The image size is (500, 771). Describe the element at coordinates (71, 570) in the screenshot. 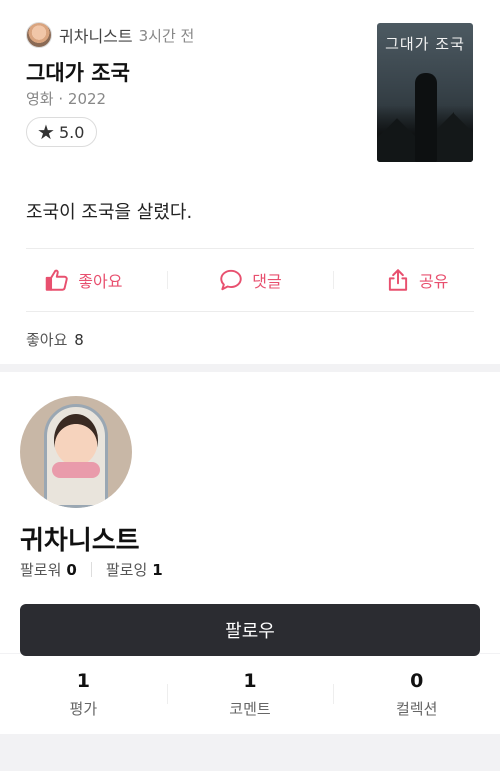

I see `followers-count: 0` at that location.